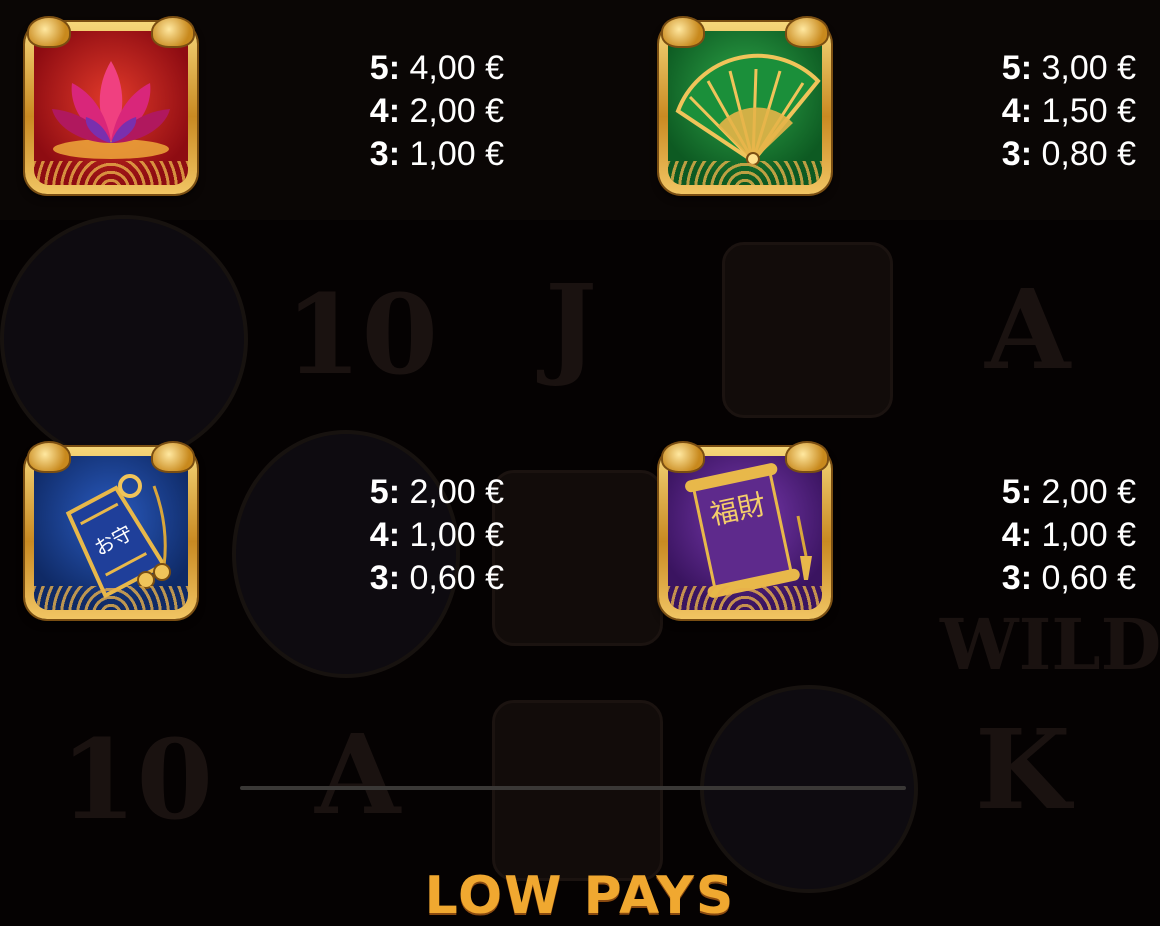  I want to click on charm-symbol-tile: お守, so click(111, 530).